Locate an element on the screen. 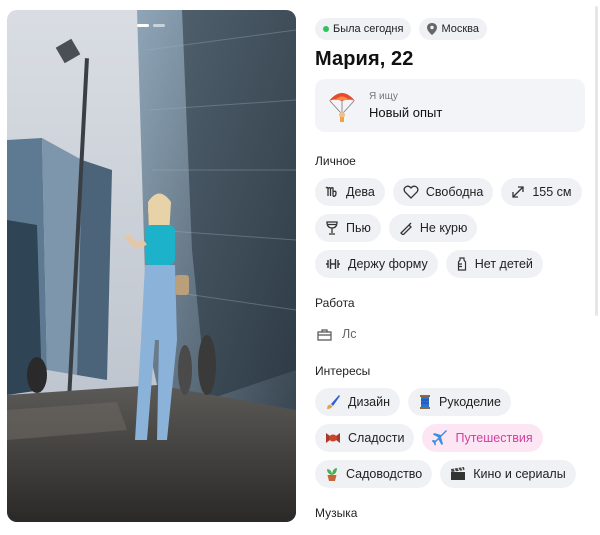  drinking-text: Пью is located at coordinates (358, 228).